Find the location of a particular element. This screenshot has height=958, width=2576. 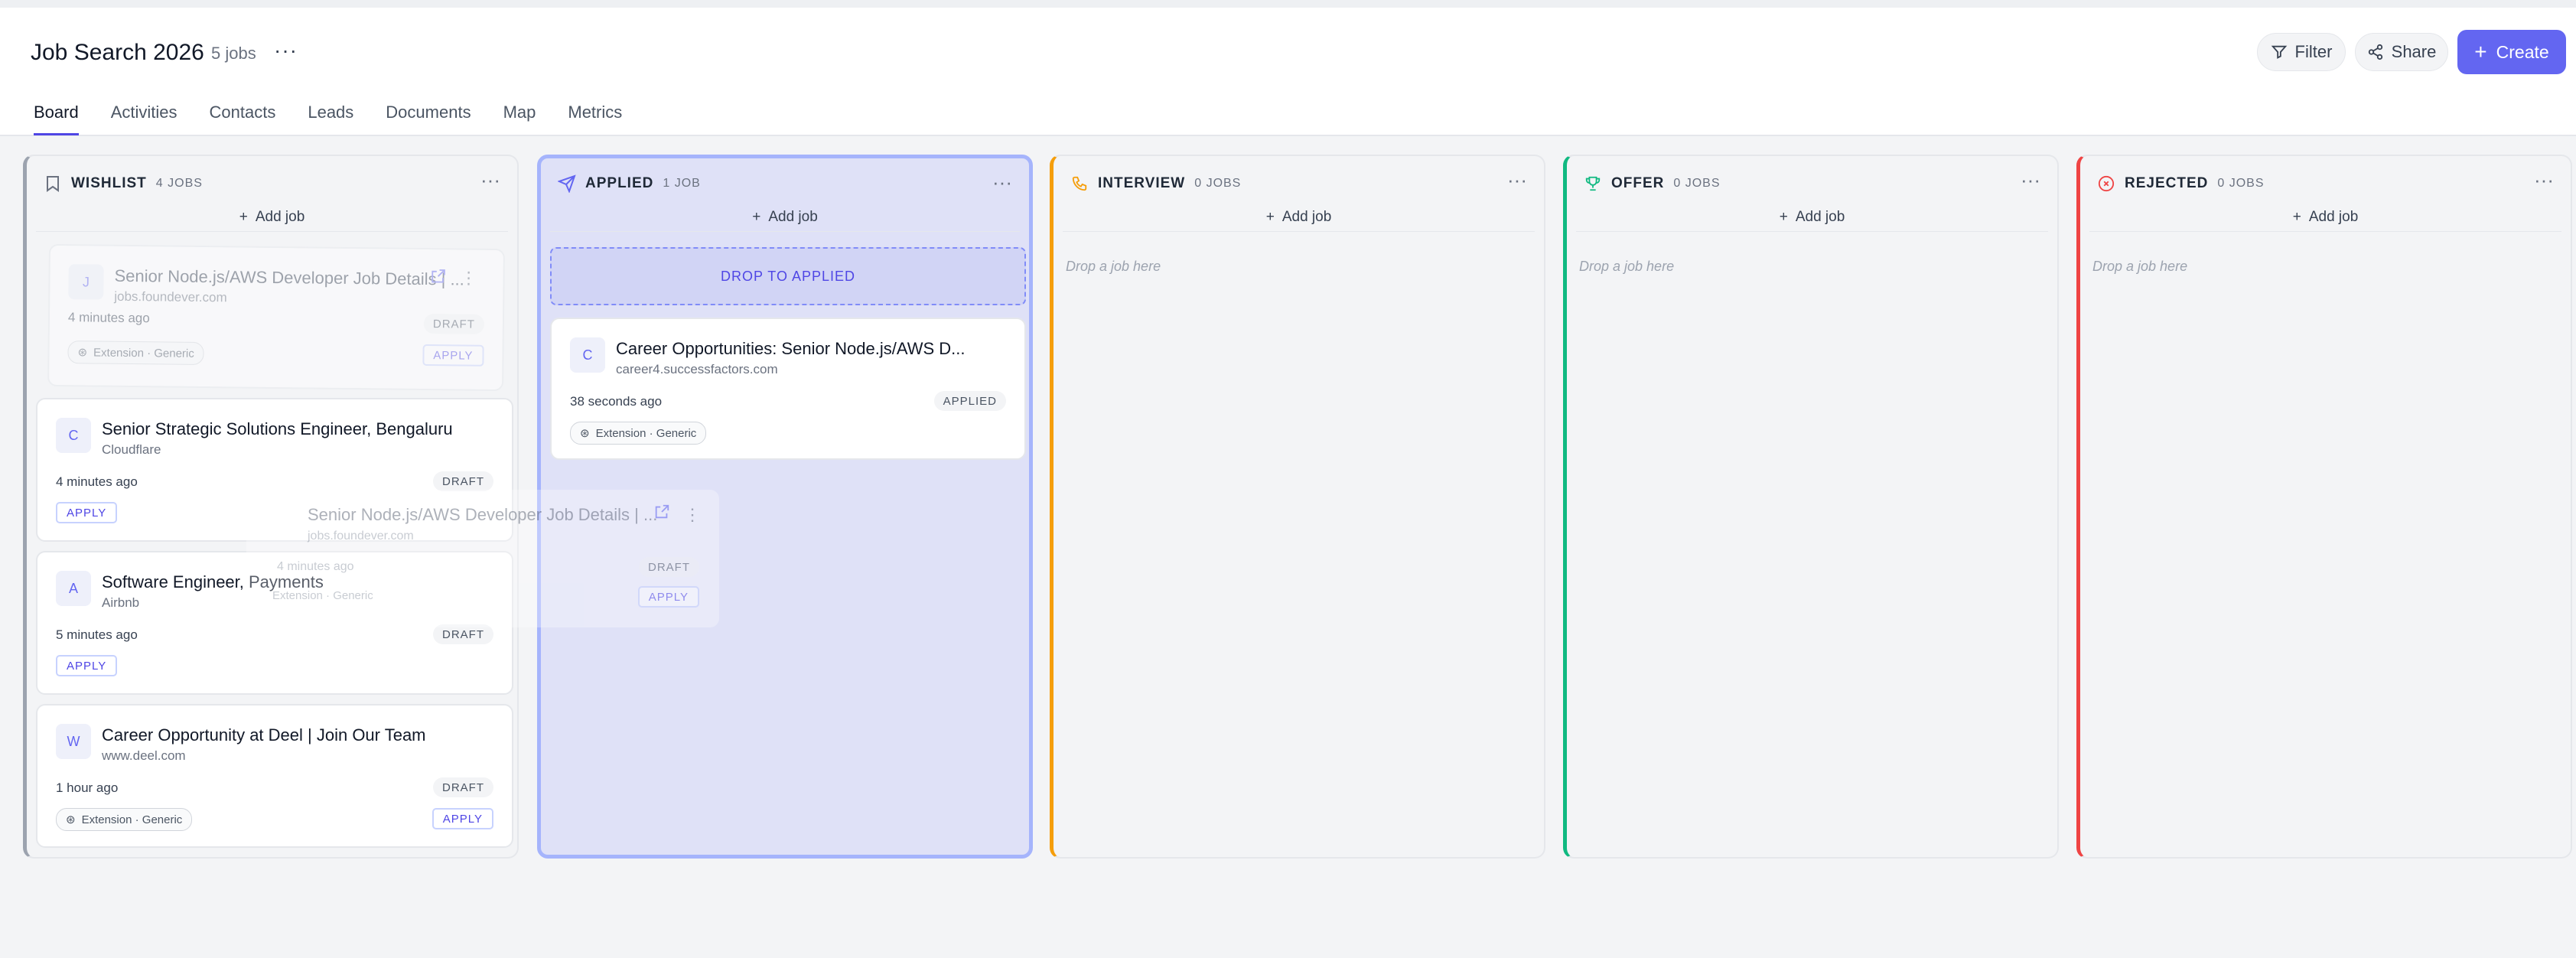

column-name: APPLIED is located at coordinates (620, 183).